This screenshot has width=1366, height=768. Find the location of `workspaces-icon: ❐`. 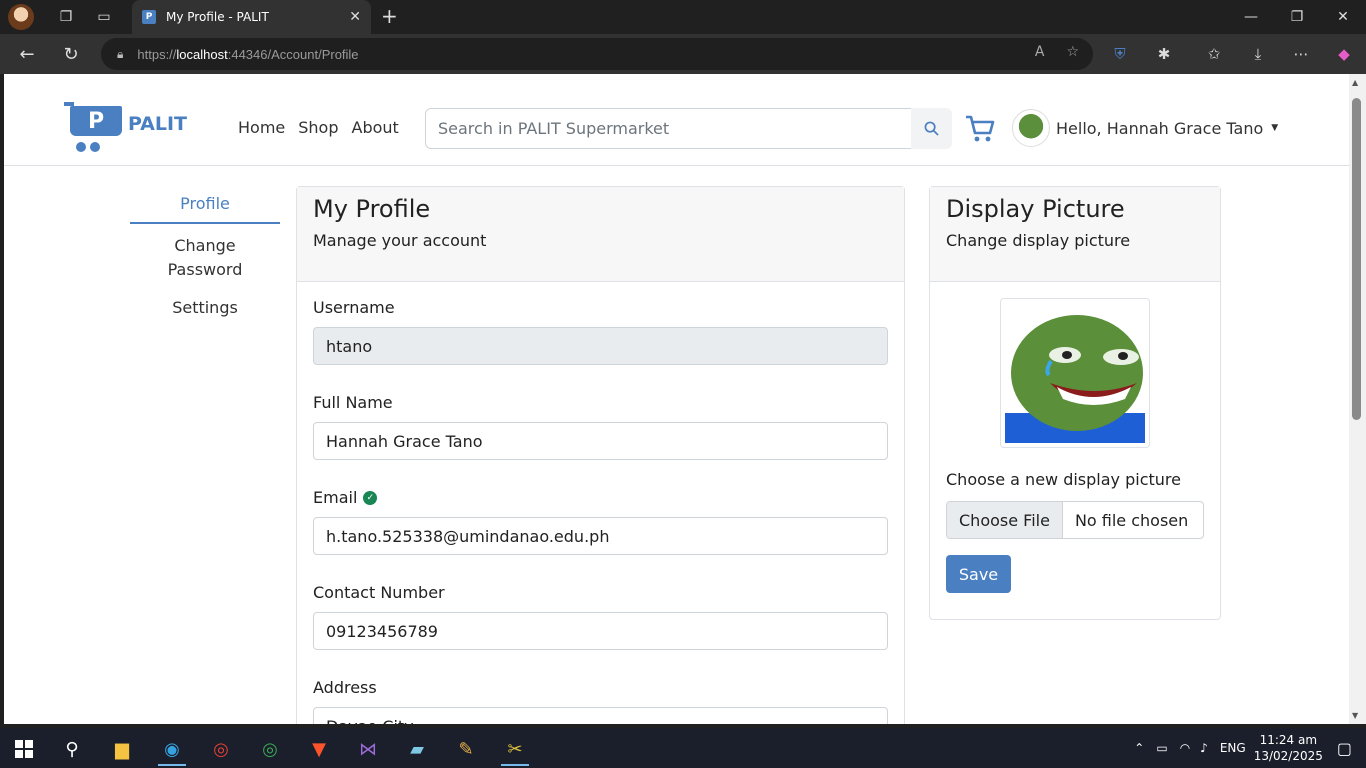

workspaces-icon: ❐ is located at coordinates (66, 17).